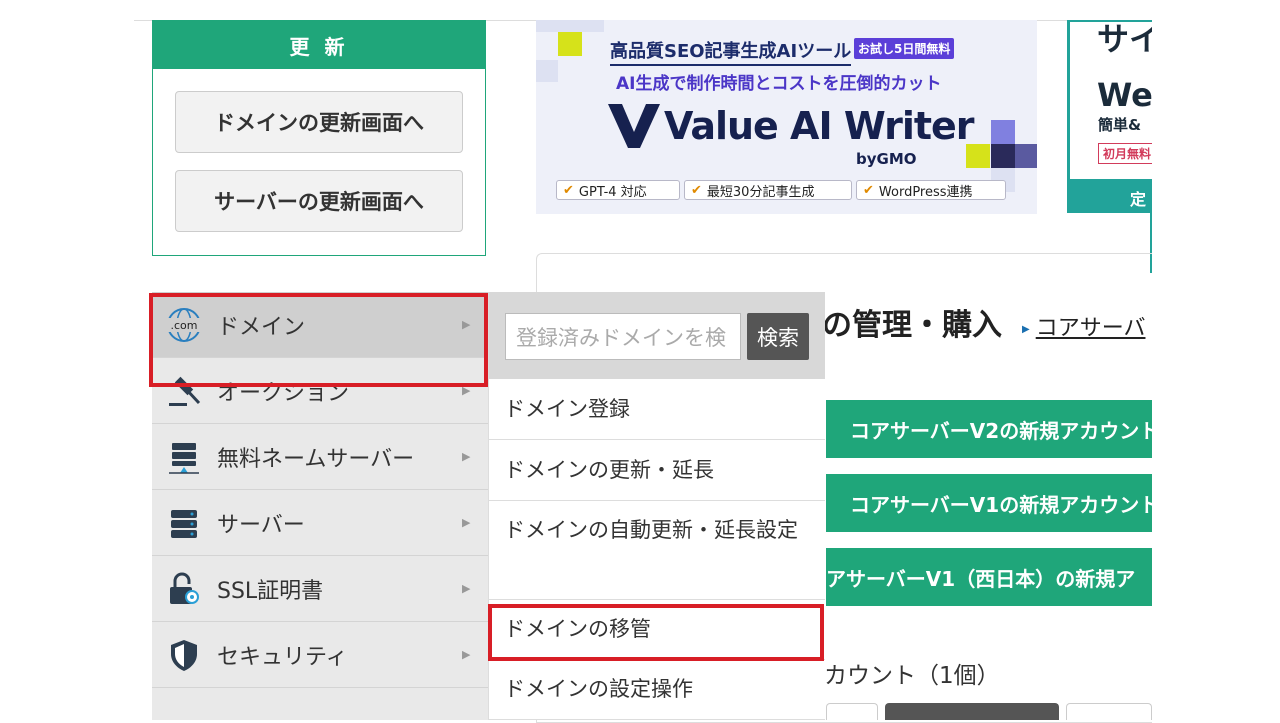 Image resolution: width=1280 pixels, height=723 pixels. I want to click on ad-headline: 高品質SEO記事生成AIツール, so click(731, 51).